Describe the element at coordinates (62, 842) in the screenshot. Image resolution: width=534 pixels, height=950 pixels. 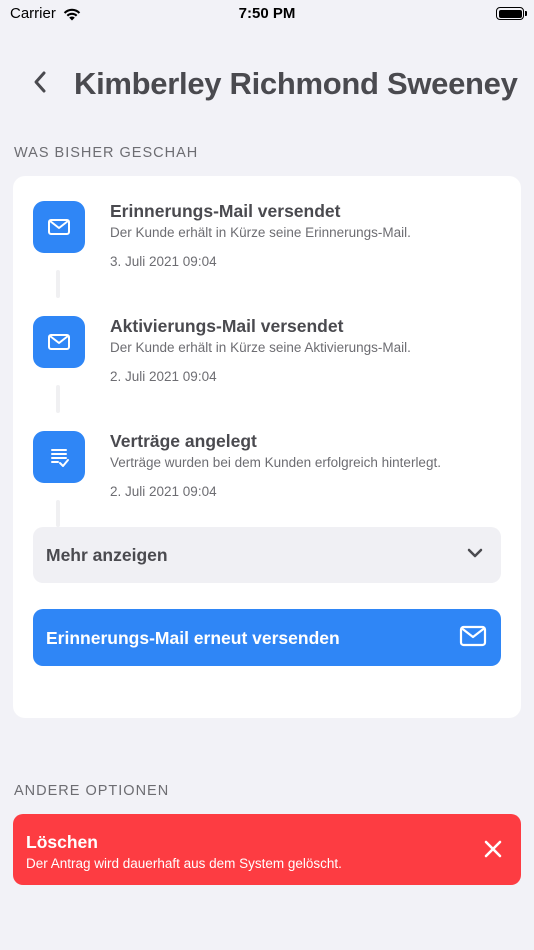
I see `delete-title: Löschen` at that location.